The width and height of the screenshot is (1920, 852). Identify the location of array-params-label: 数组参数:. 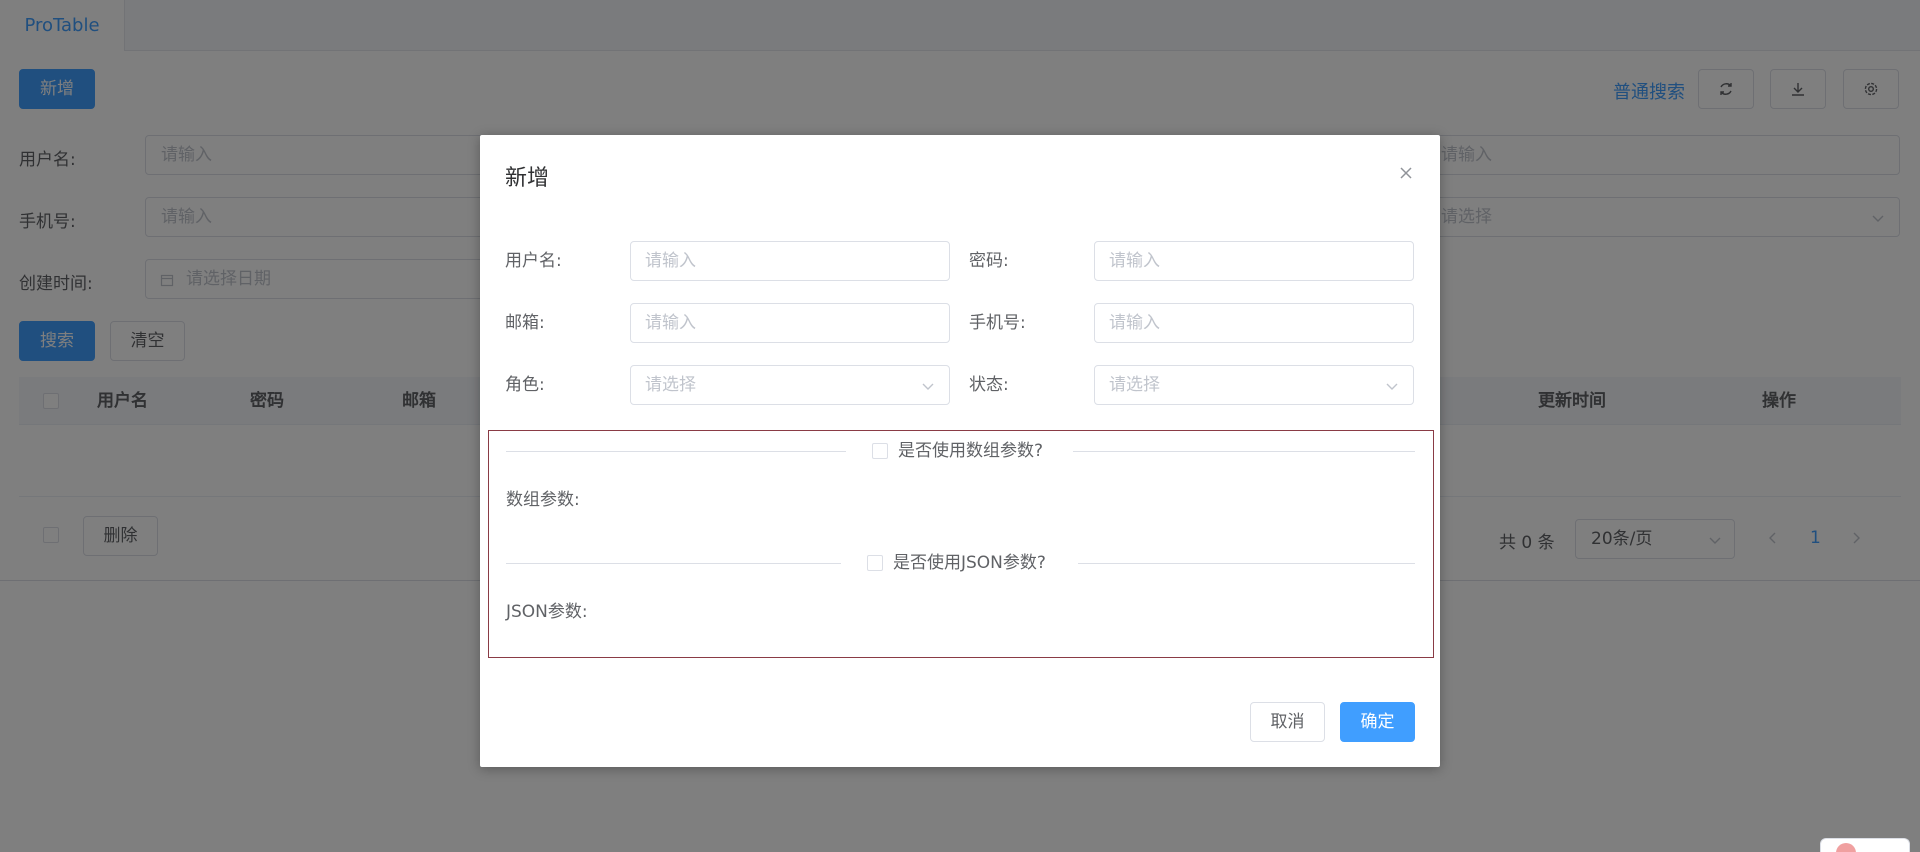
(543, 500).